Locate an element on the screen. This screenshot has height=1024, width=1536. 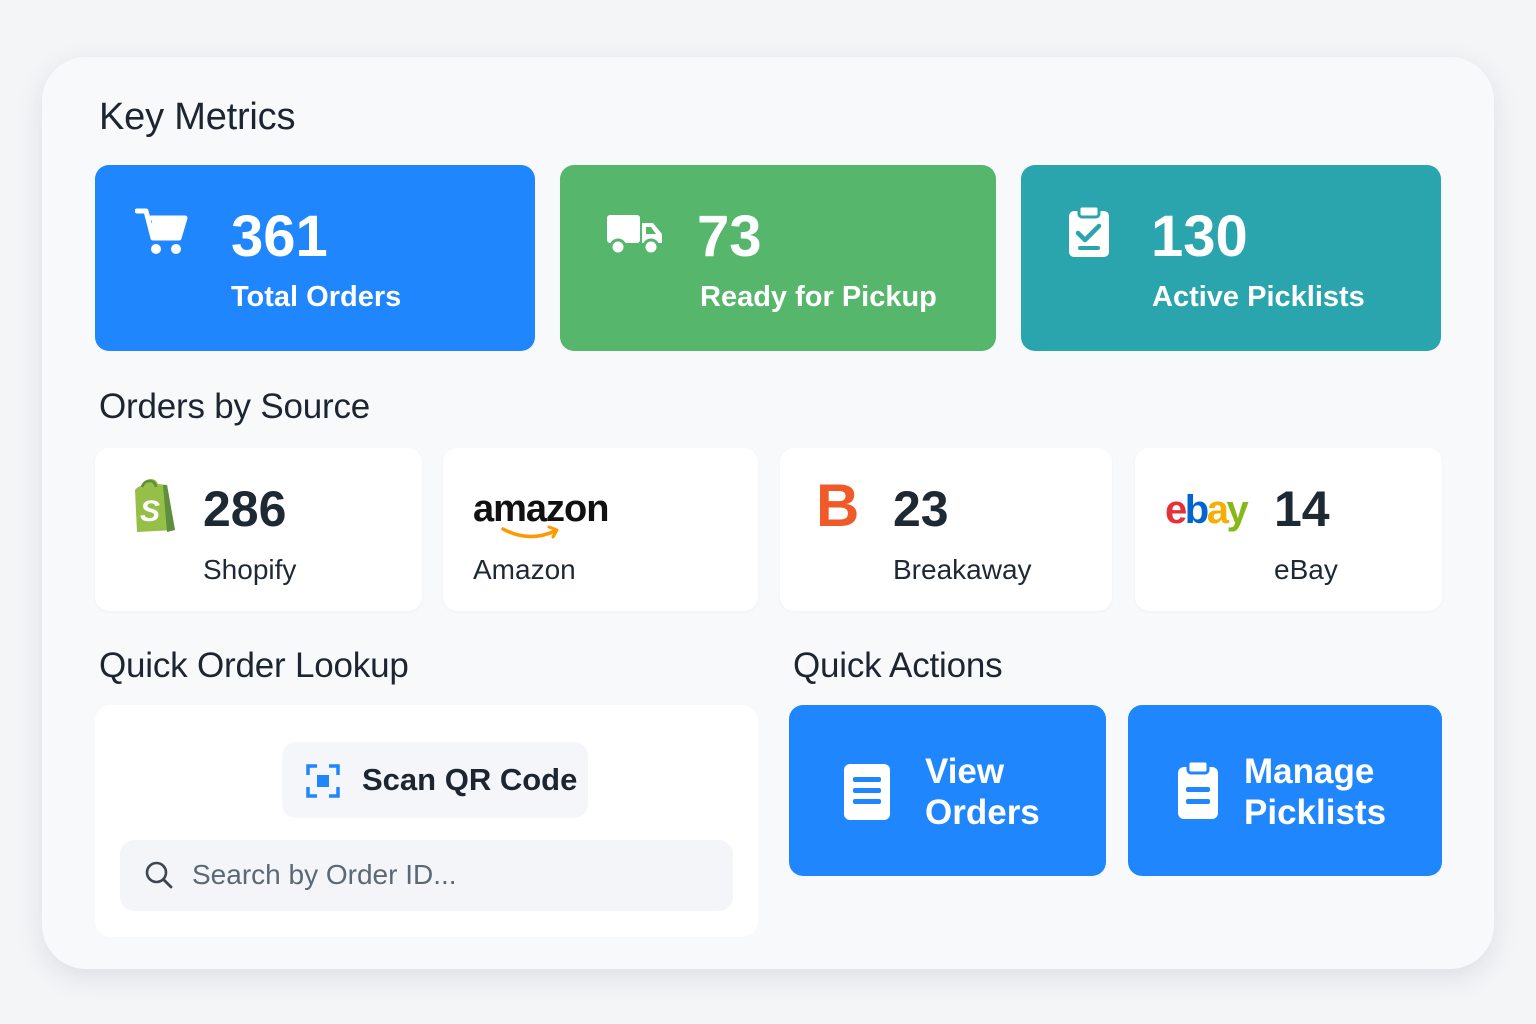
metric-card-total-orders: 361 Total Orders is located at coordinates (315, 258).